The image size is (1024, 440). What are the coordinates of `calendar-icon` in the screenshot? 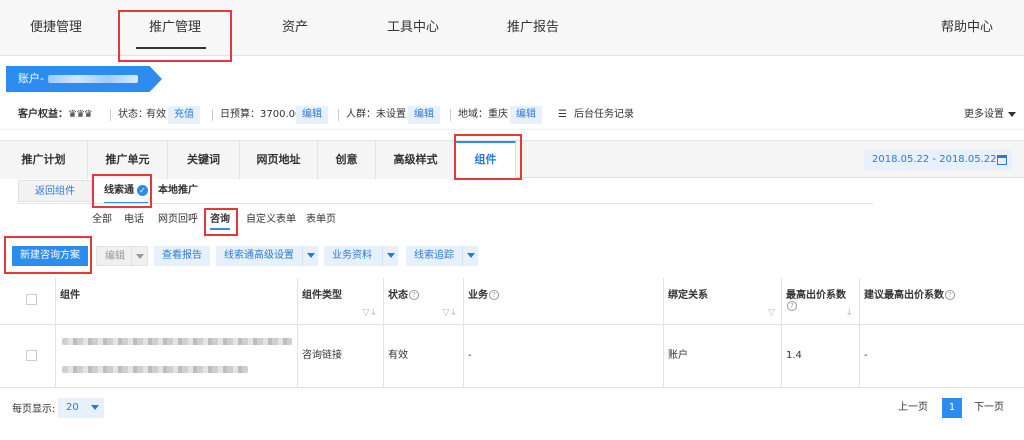 It's located at (1002, 160).